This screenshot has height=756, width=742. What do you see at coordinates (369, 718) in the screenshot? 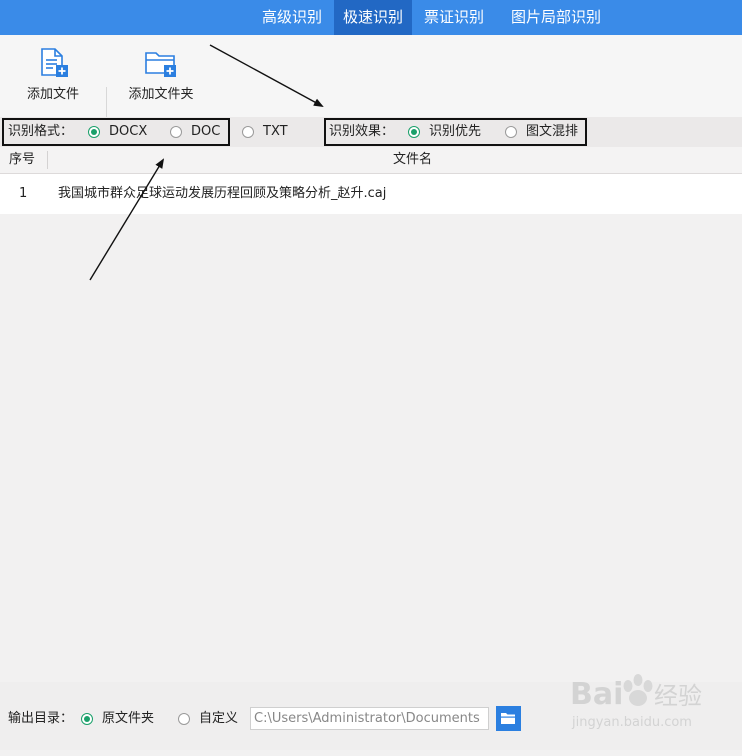
I see `output-path-input` at bounding box center [369, 718].